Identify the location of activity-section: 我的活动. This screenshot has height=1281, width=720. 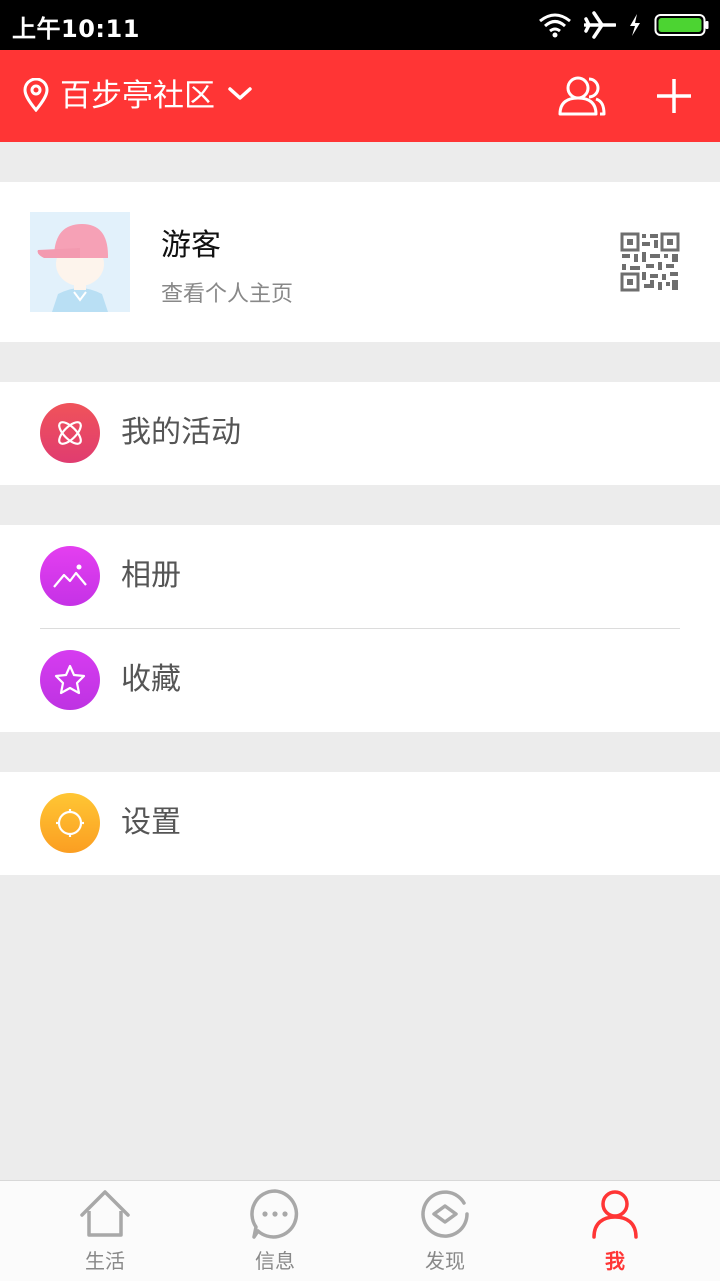
(360, 433).